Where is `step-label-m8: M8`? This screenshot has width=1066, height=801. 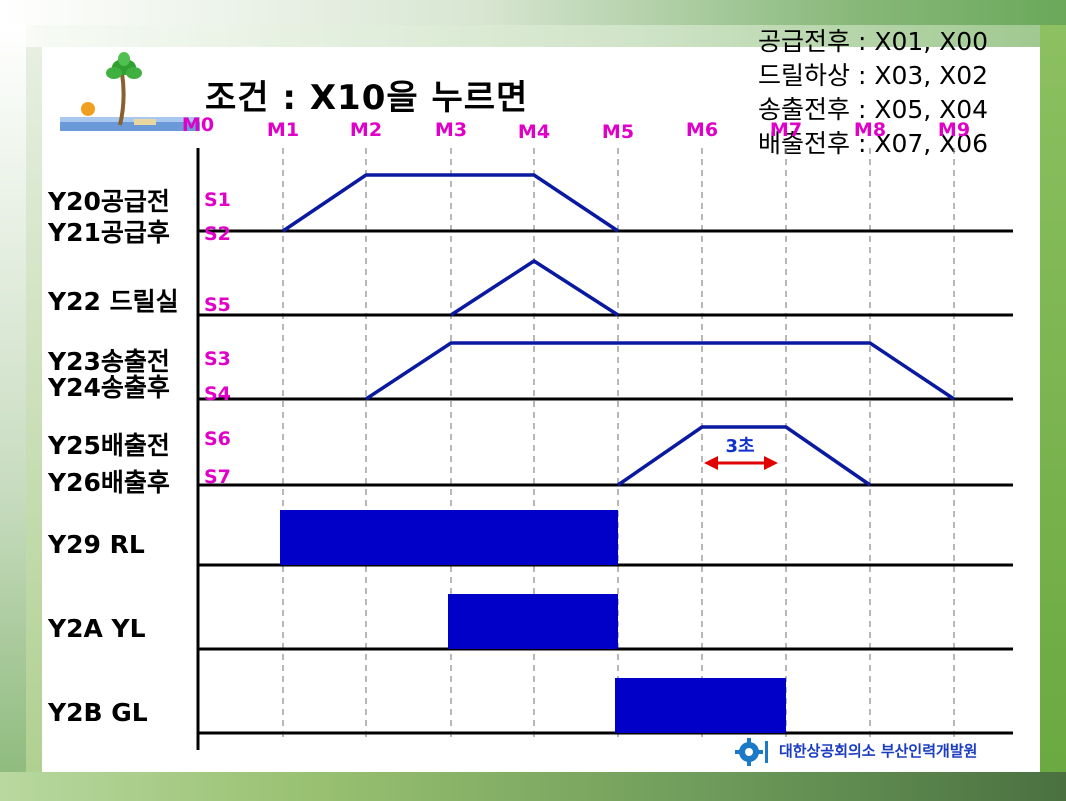 step-label-m8: M8 is located at coordinates (870, 130).